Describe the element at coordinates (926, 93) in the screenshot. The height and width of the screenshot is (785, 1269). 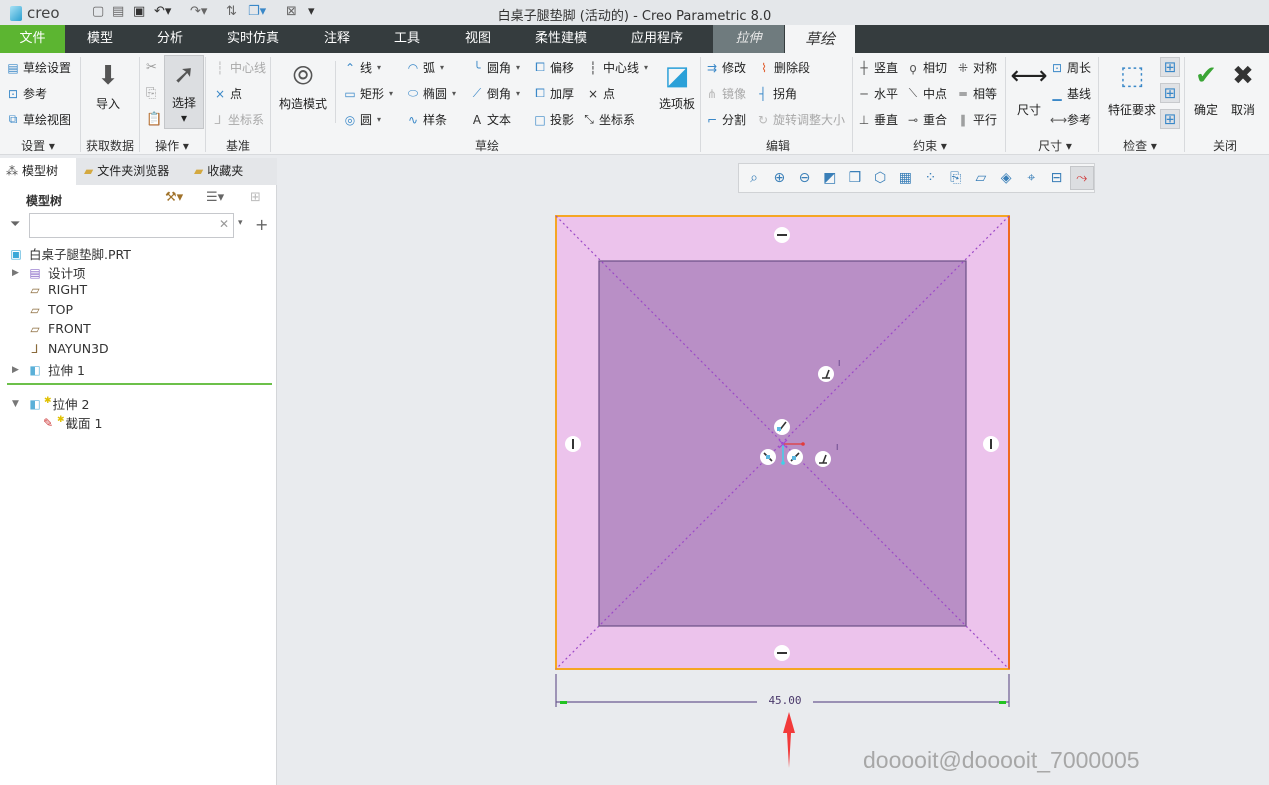
I see `midpoint-button: ⟍ 中点` at that location.